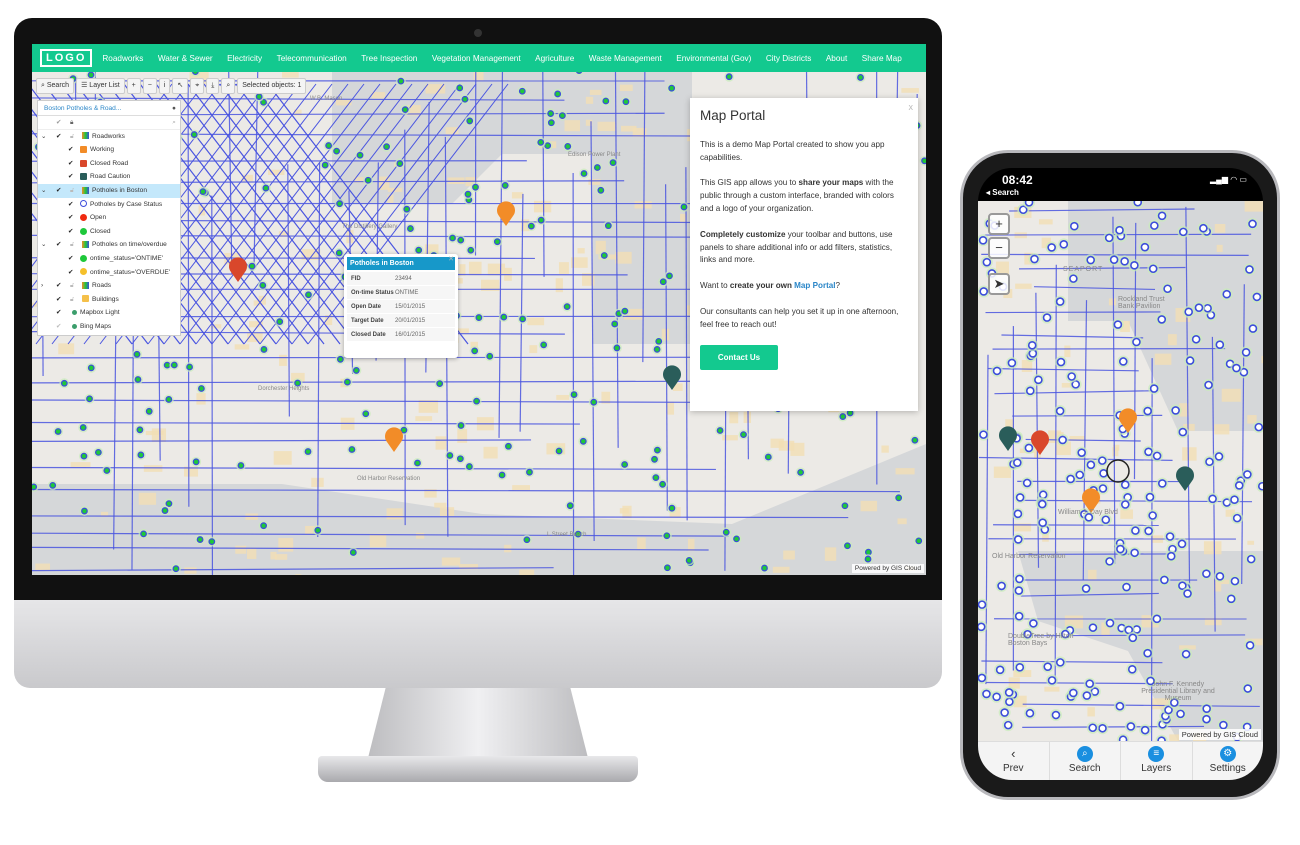 The height and width of the screenshot is (845, 1300). What do you see at coordinates (83, 258) in the screenshot?
I see `legend-swatch` at bounding box center [83, 258].